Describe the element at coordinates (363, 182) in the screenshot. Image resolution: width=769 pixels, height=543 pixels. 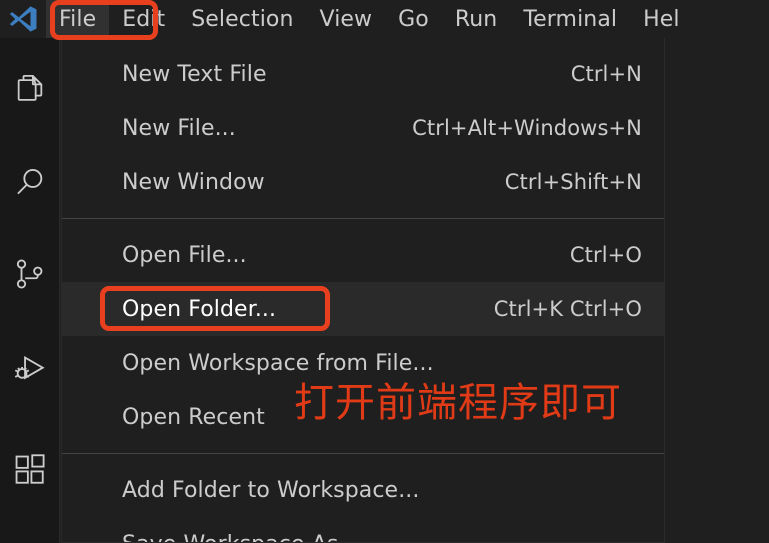
I see `menu-item-new-window: New Window Ctrl+Shift+N` at that location.